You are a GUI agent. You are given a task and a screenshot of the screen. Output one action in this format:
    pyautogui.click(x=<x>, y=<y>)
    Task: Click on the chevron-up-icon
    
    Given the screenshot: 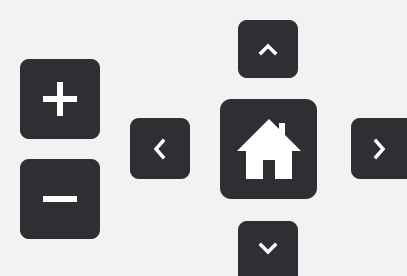 What is the action you would take?
    pyautogui.click(x=268, y=49)
    